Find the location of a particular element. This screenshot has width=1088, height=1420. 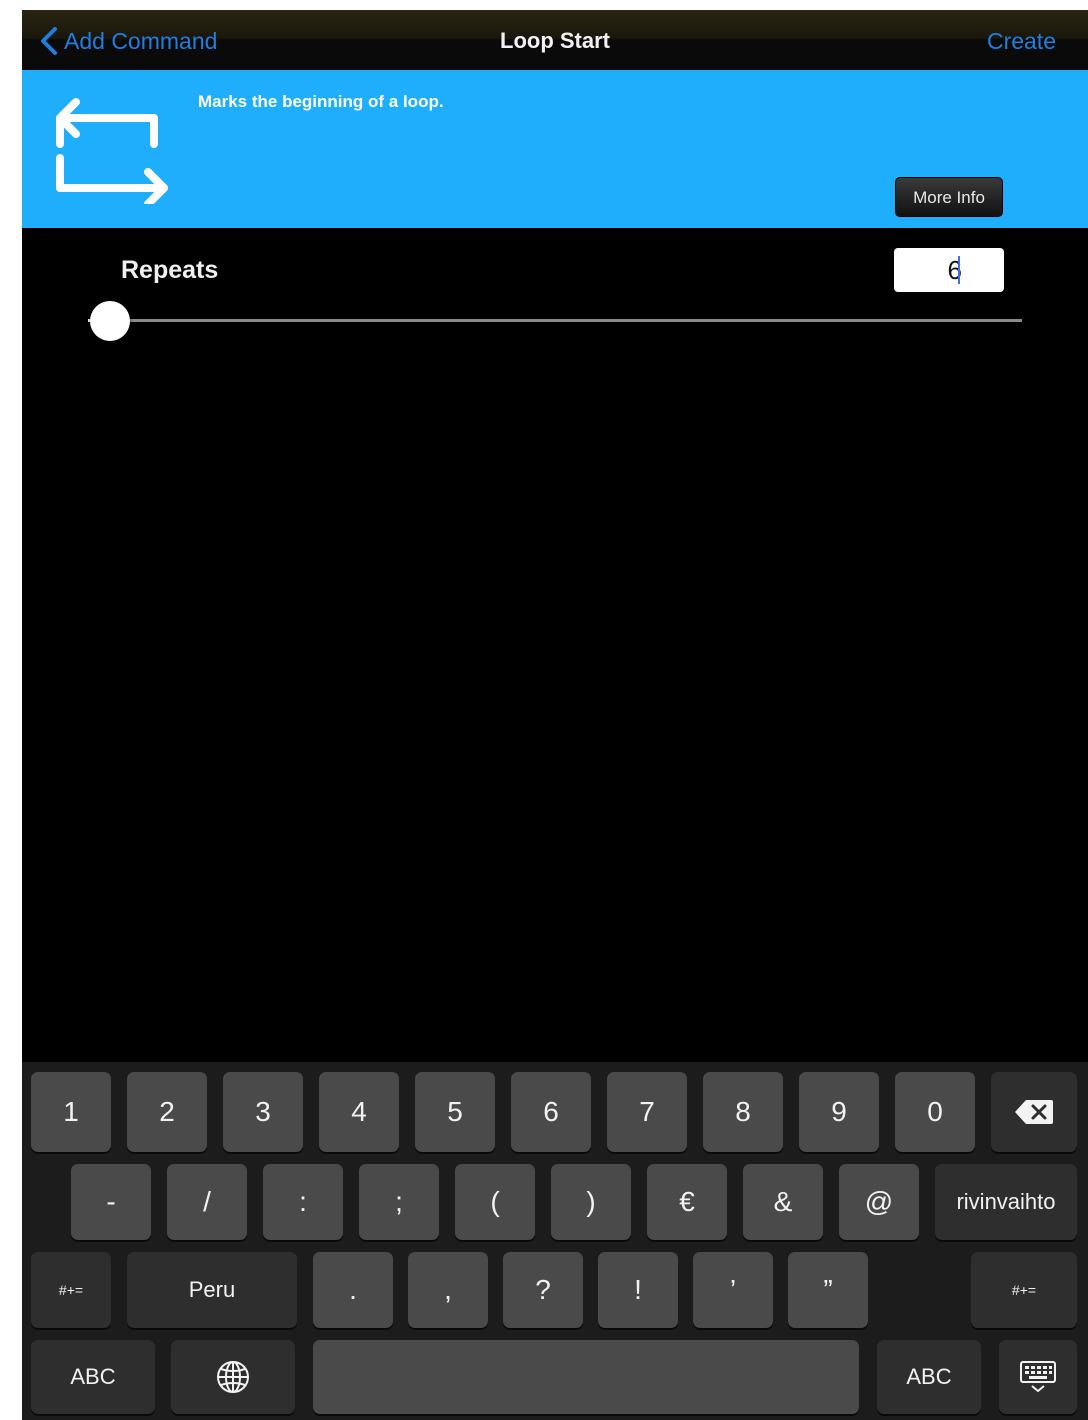

key-at: @ is located at coordinates (879, 1202).